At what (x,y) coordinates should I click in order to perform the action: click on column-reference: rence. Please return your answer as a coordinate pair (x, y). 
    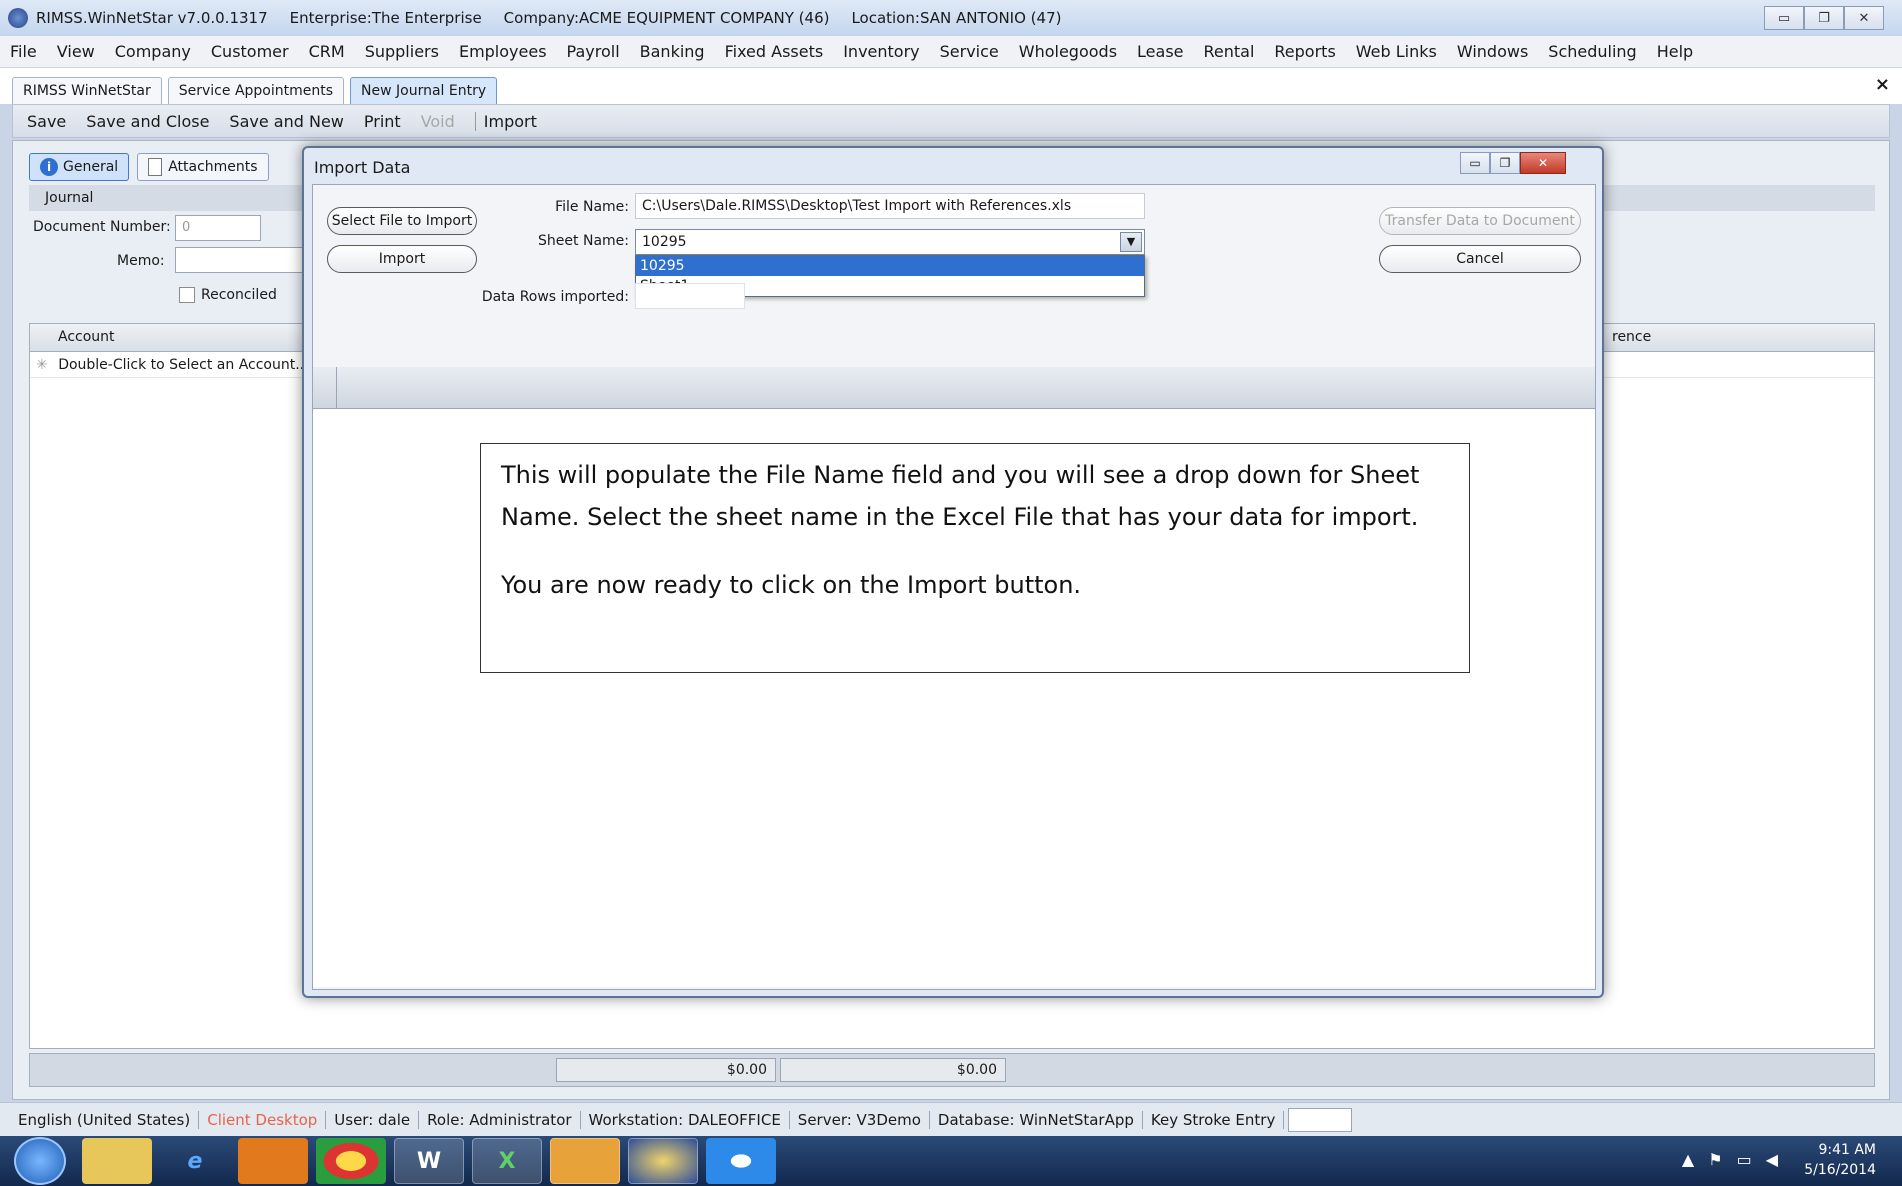
    Looking at the image, I should click on (1631, 337).